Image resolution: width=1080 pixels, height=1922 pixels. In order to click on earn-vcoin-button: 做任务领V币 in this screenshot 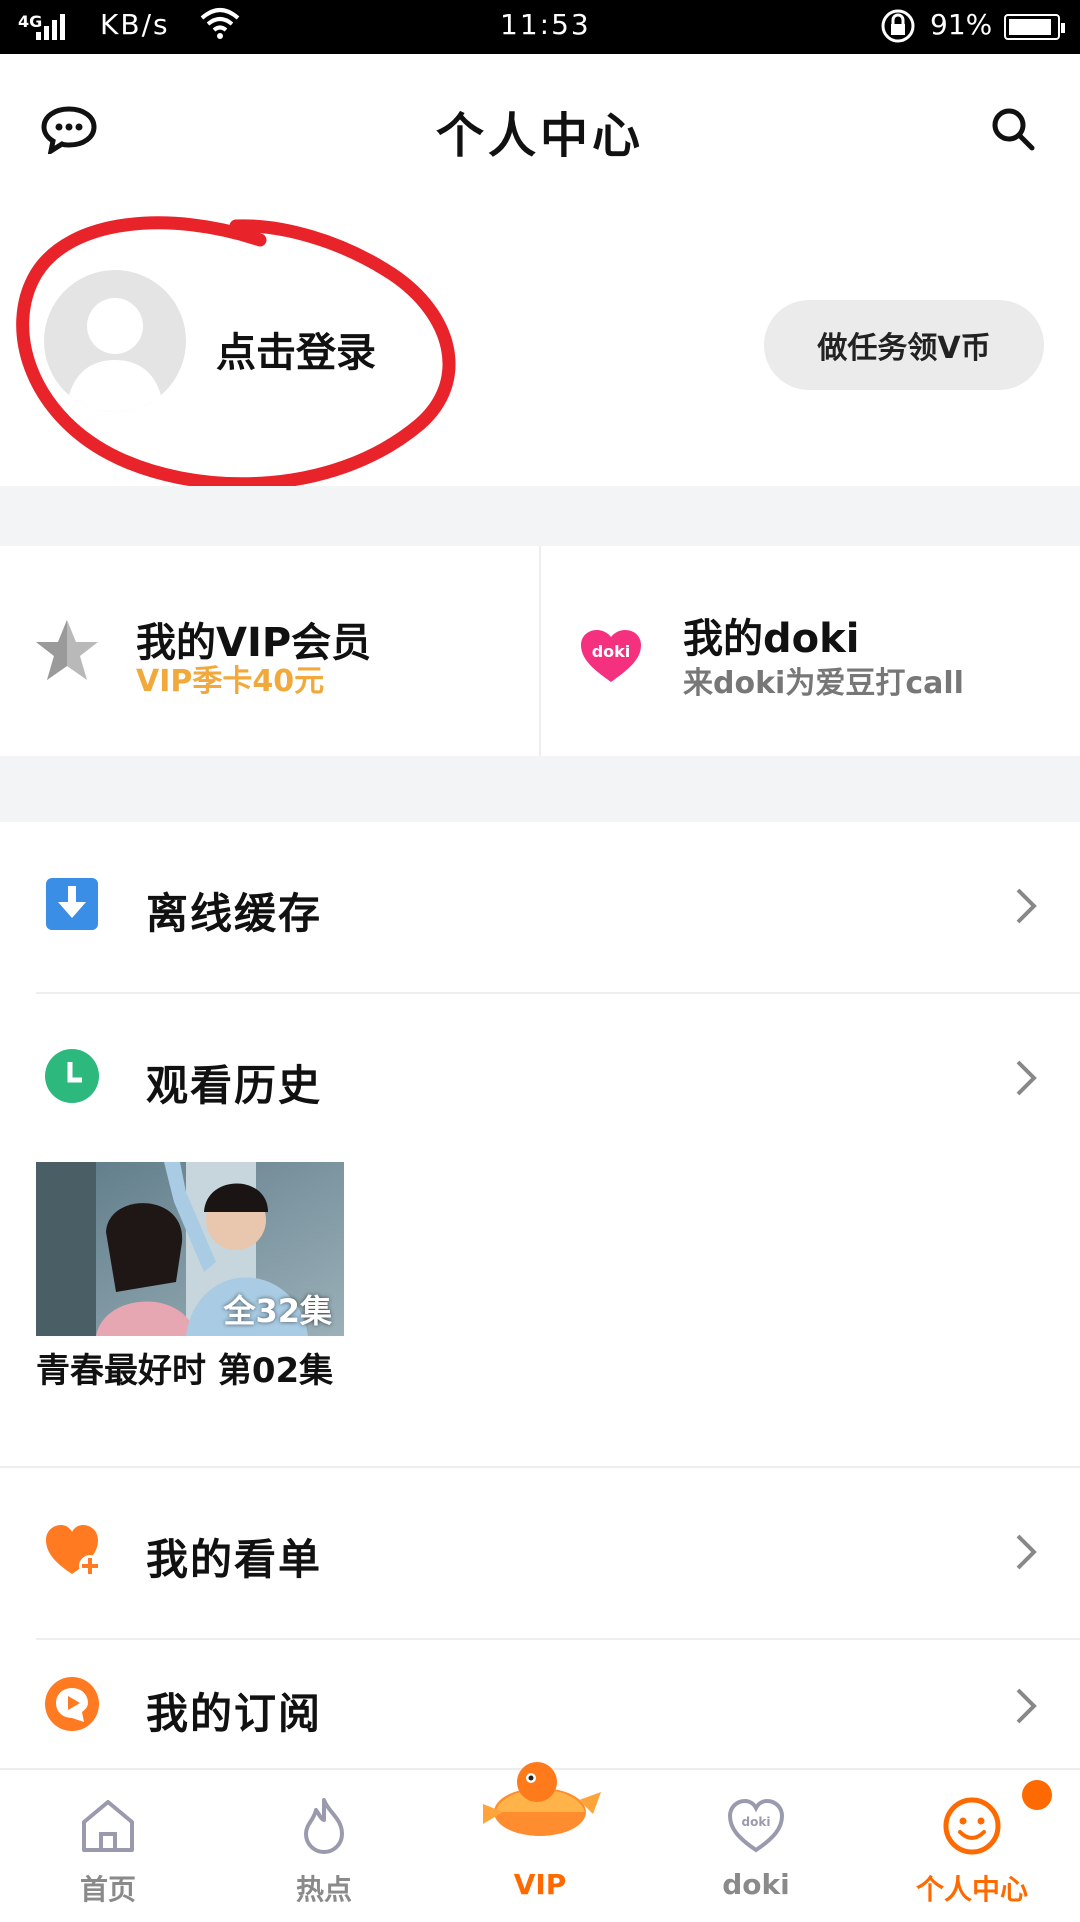, I will do `click(904, 345)`.